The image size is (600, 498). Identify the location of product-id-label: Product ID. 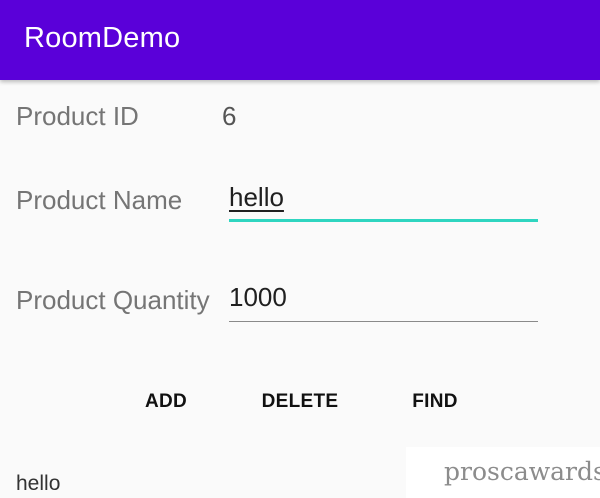
(77, 116).